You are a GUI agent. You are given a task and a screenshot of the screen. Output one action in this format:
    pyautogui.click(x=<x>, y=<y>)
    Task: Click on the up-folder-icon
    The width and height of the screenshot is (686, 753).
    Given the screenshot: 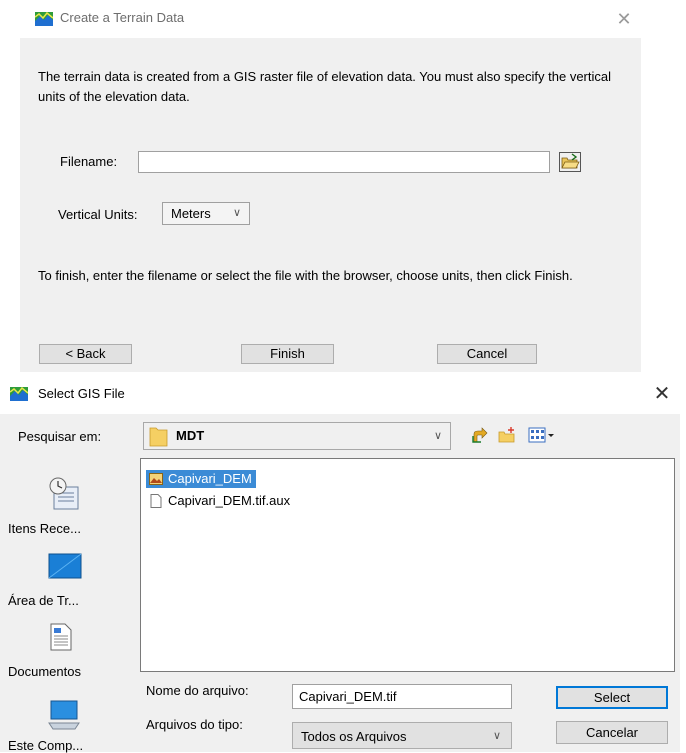 What is the action you would take?
    pyautogui.click(x=480, y=435)
    